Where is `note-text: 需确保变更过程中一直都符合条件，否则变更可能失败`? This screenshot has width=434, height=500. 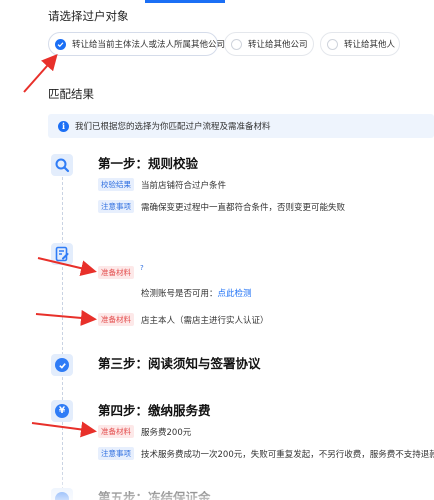
note-text: 需确保变更过程中一直都符合条件，否则变更可能失败 is located at coordinates (243, 208).